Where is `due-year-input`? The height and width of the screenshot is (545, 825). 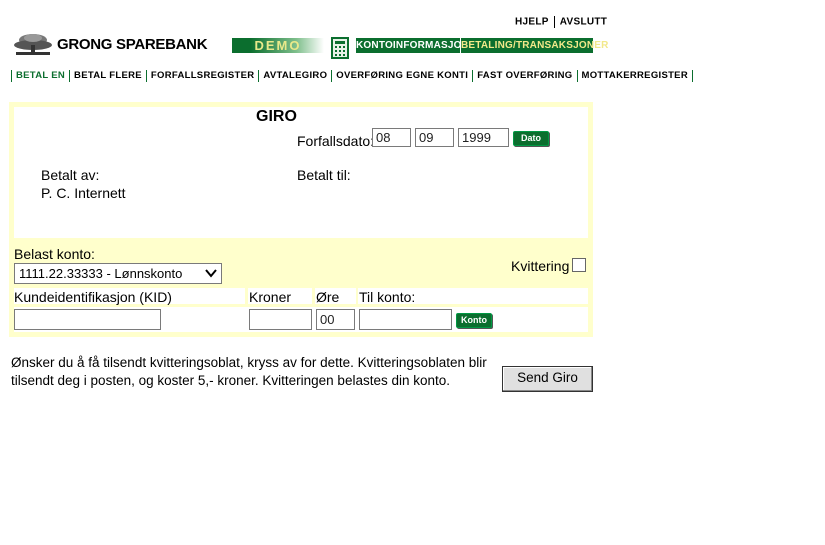 due-year-input is located at coordinates (483, 137).